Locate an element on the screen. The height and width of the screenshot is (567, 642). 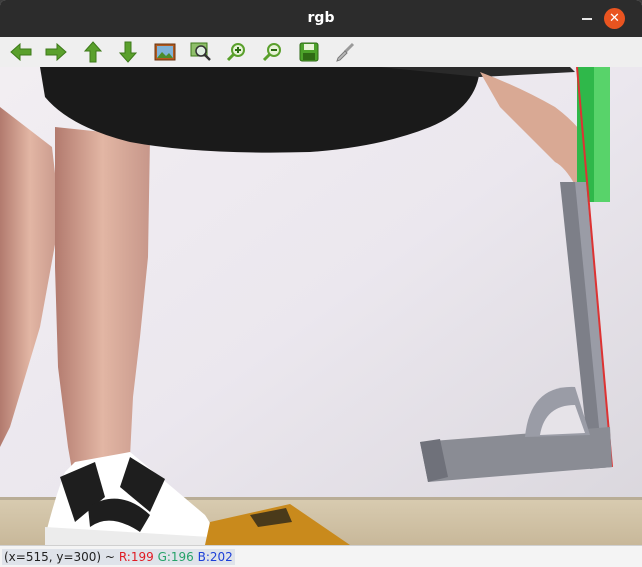
zoom-out-button is located at coordinates (273, 52).